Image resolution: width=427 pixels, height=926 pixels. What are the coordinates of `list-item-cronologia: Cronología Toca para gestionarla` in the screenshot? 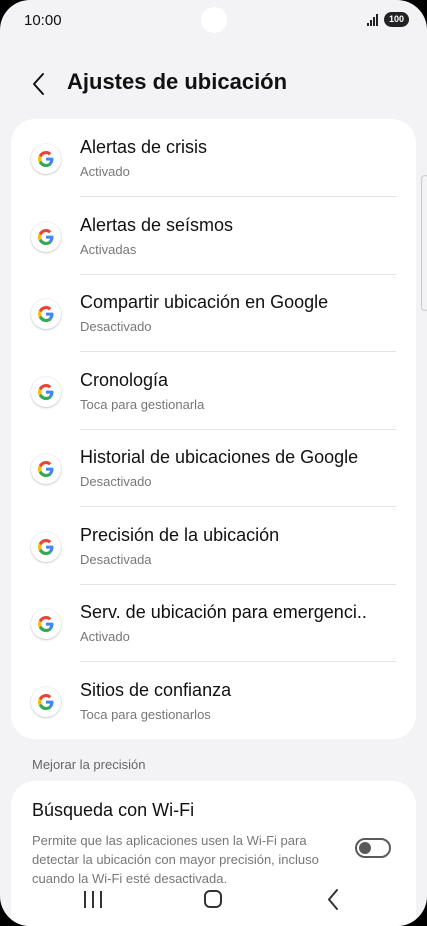 It's located at (213, 391).